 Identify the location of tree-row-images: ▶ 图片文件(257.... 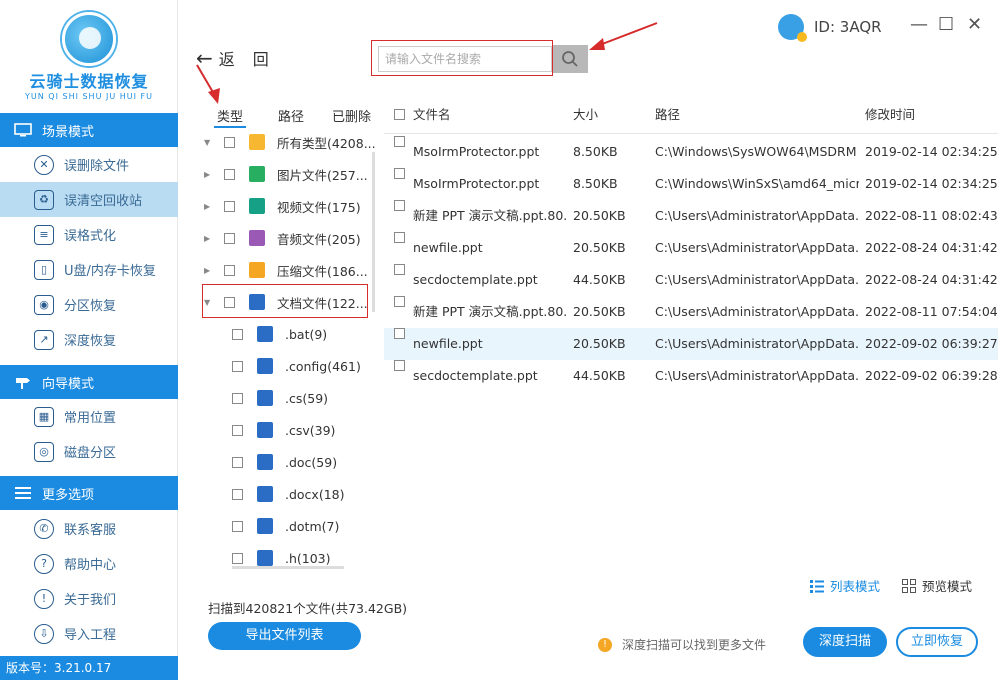
(286, 174).